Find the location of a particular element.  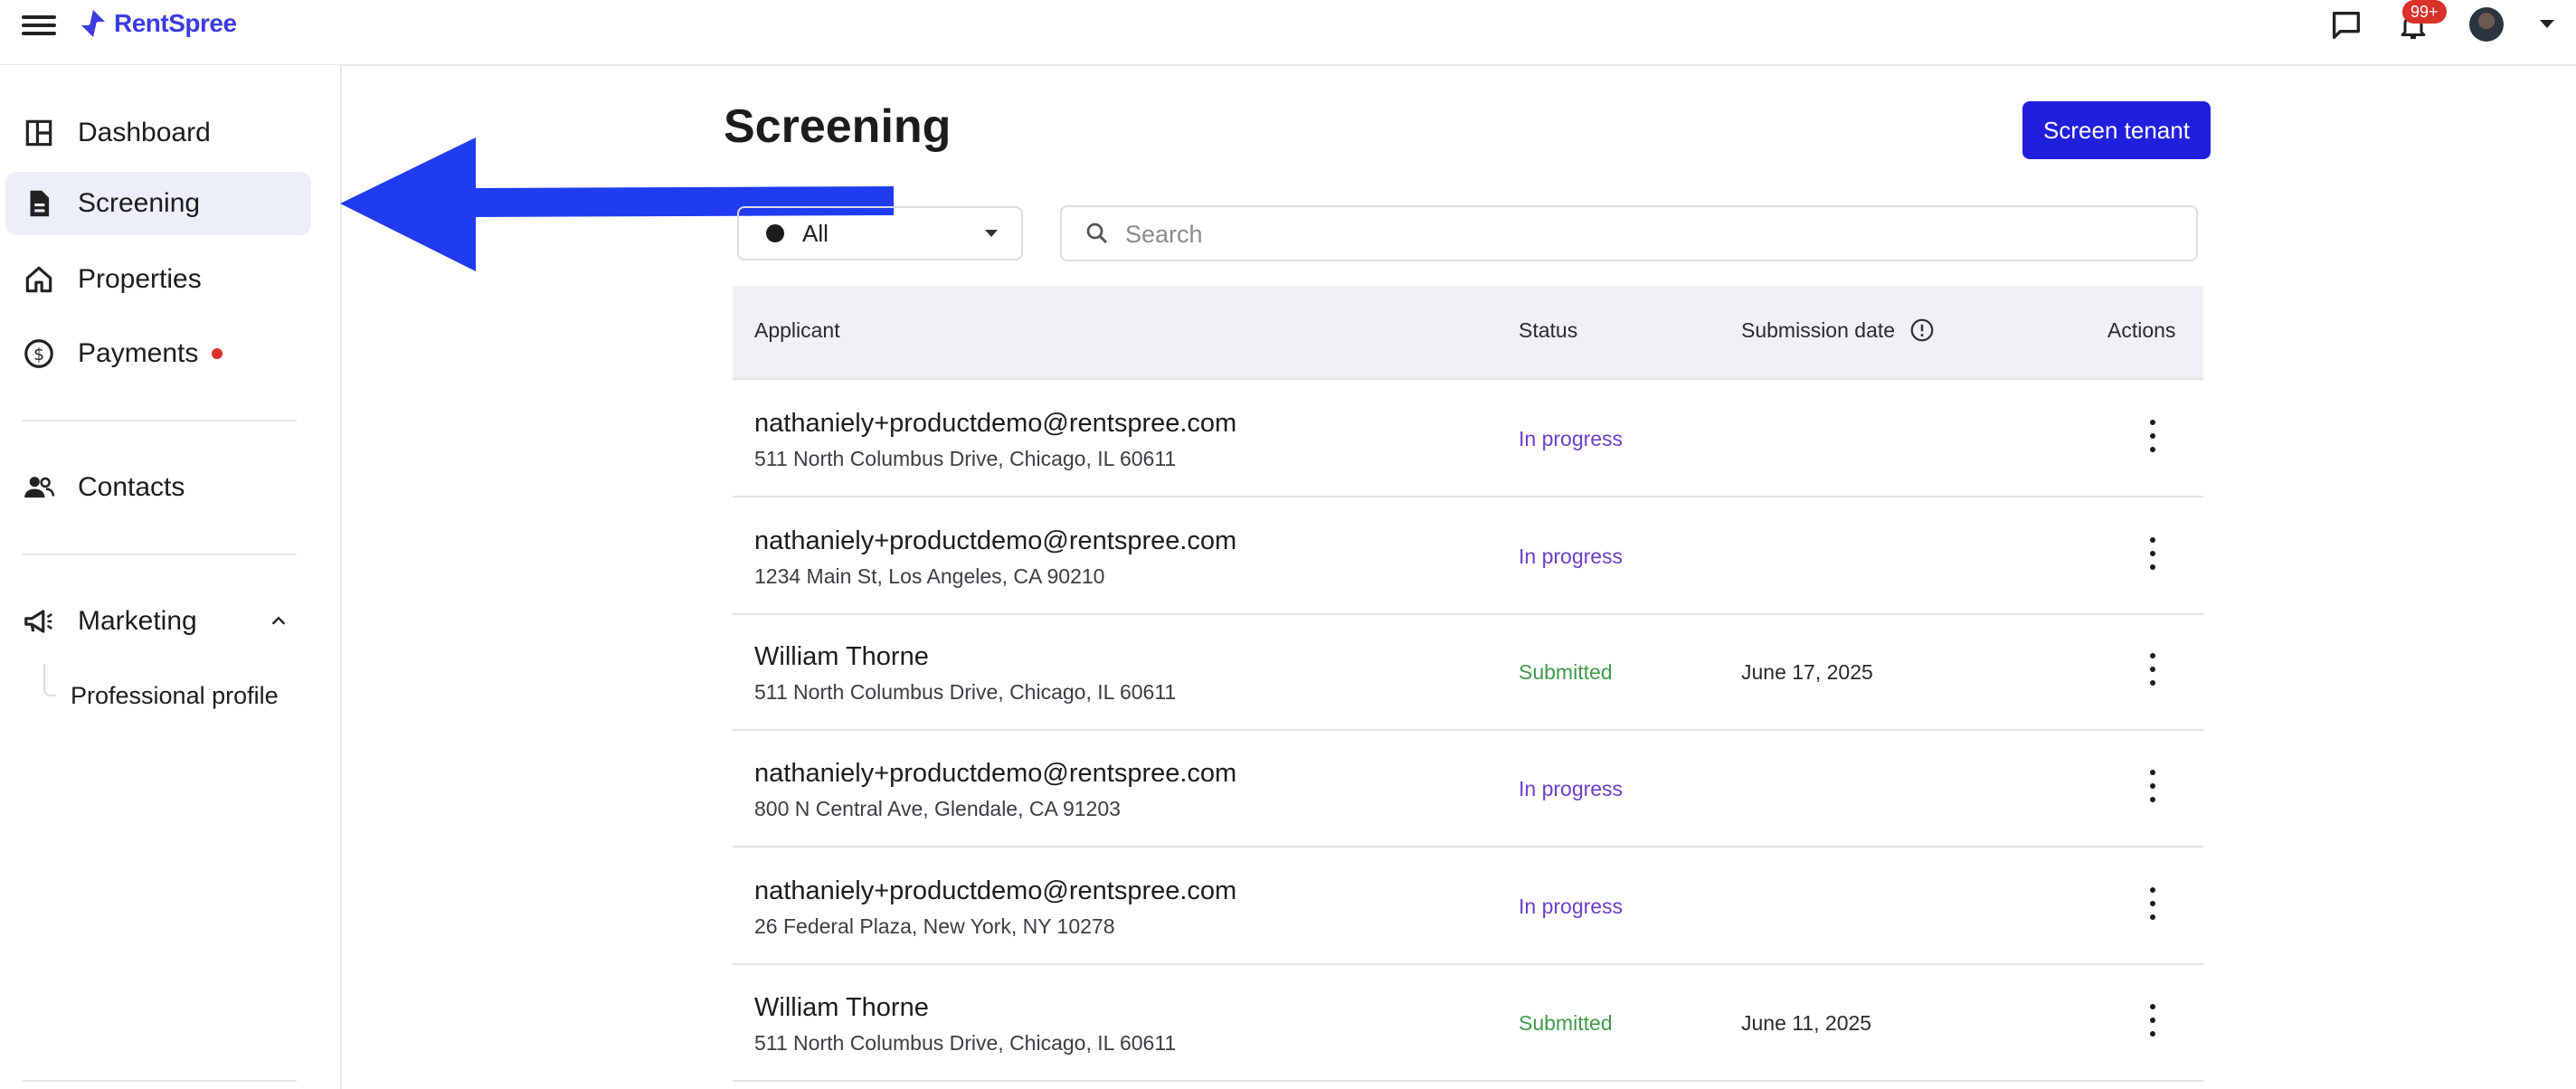

document-icon is located at coordinates (40, 203).